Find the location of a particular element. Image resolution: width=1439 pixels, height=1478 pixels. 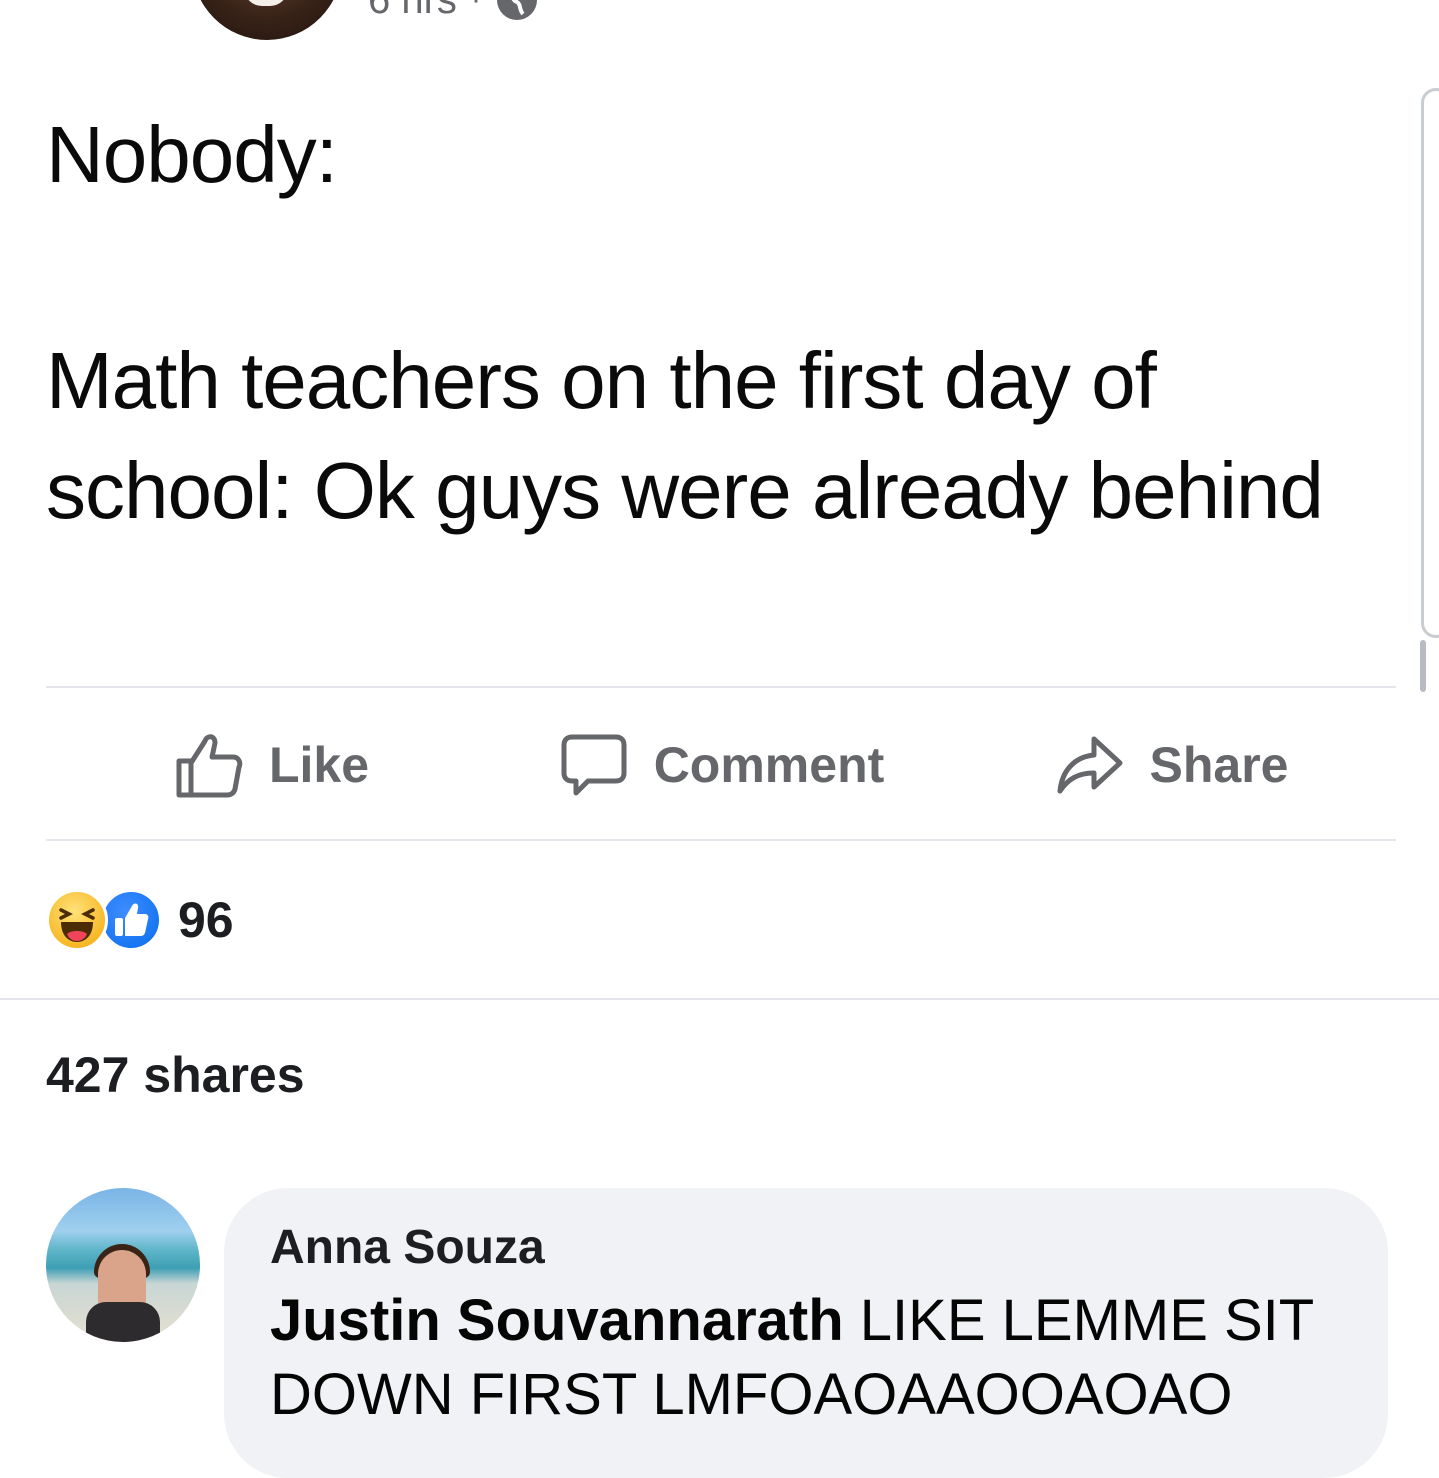

share-button: Share is located at coordinates (1171, 765).